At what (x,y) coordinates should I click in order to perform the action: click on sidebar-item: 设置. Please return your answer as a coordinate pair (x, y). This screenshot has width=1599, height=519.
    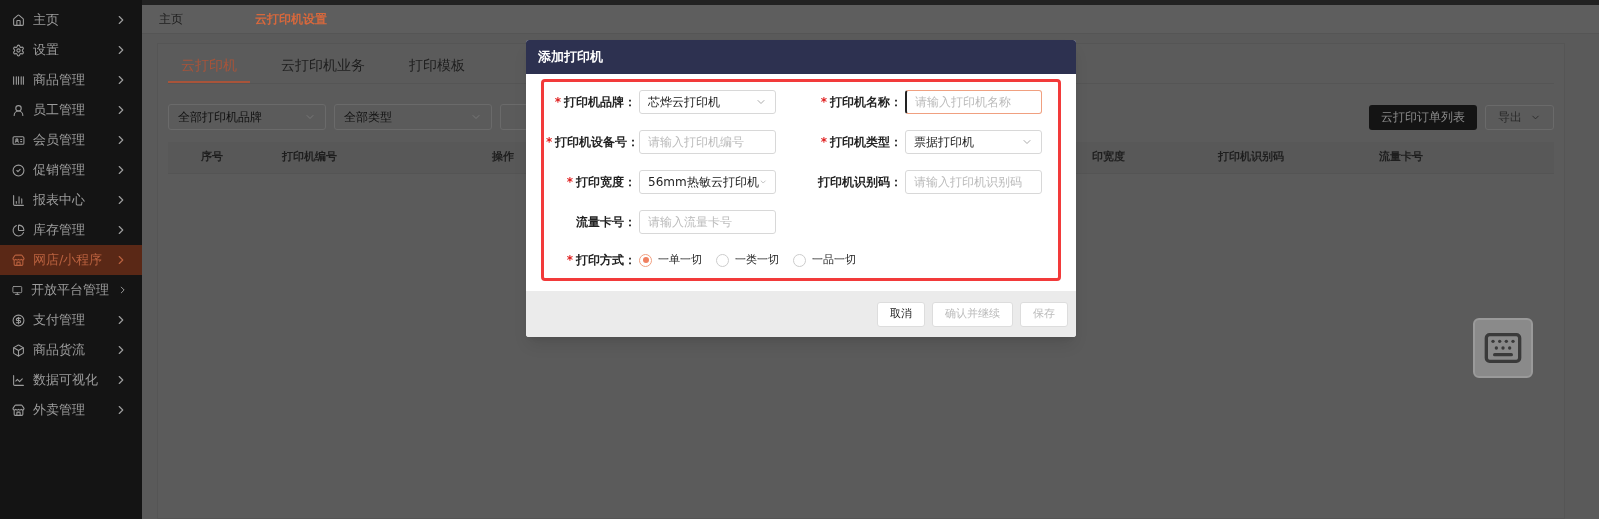
    Looking at the image, I should click on (71, 50).